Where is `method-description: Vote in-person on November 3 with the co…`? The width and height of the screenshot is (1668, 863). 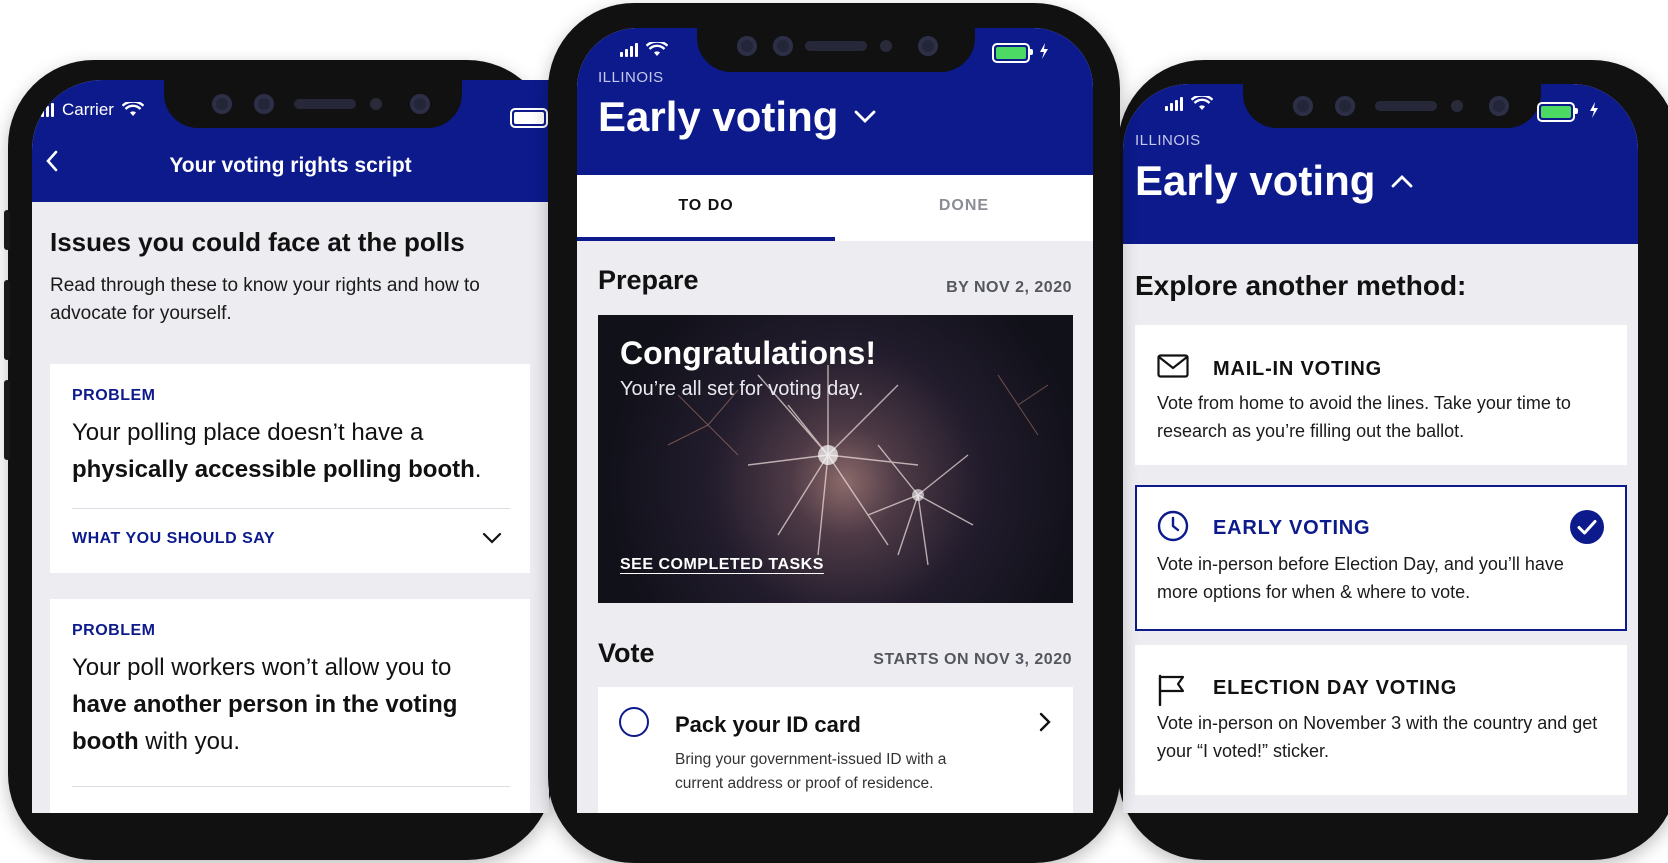
method-description: Vote in-person on November 3 with the co… is located at coordinates (1377, 737).